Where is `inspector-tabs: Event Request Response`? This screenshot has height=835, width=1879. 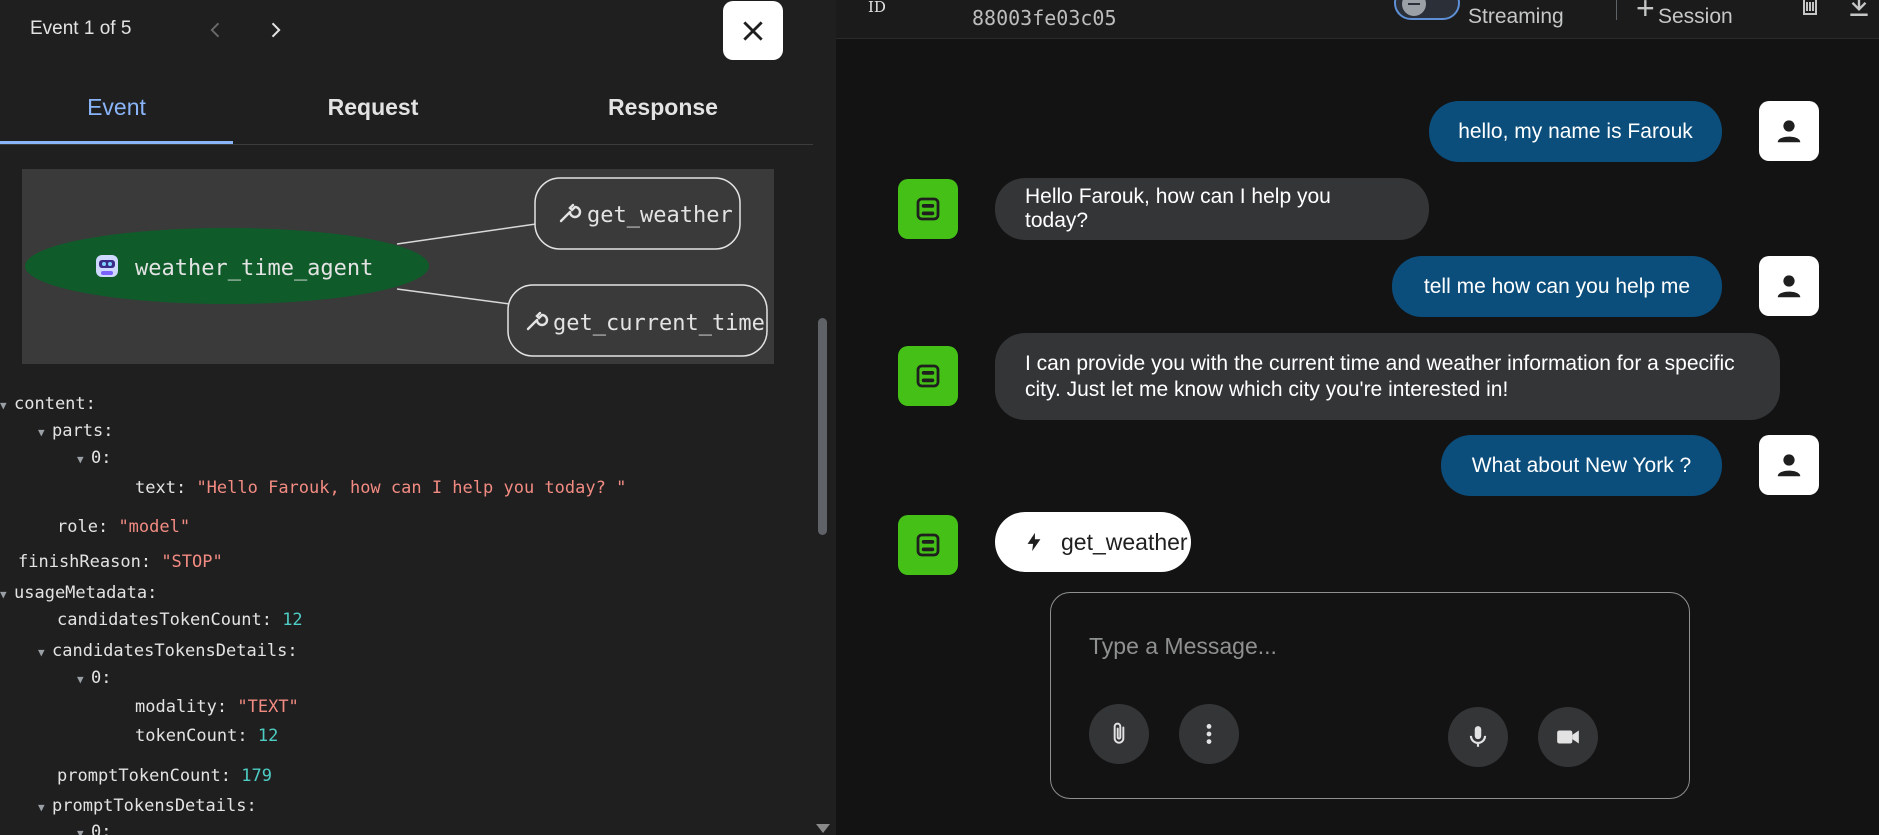
inspector-tabs: Event Request Response is located at coordinates (407, 114).